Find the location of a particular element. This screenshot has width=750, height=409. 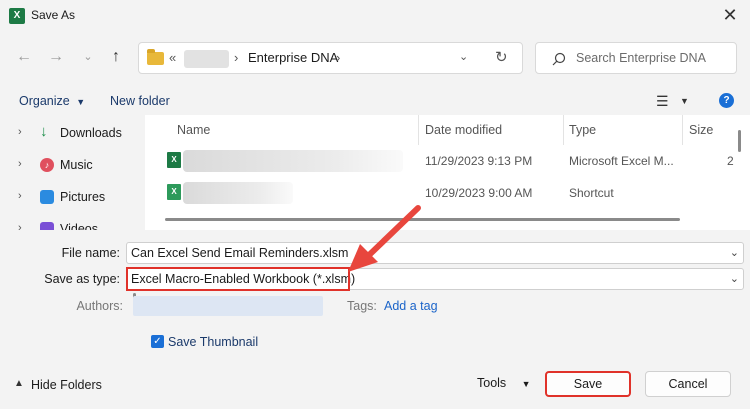

file-date: 11/29/2023 9:13 PM is located at coordinates (479, 161).